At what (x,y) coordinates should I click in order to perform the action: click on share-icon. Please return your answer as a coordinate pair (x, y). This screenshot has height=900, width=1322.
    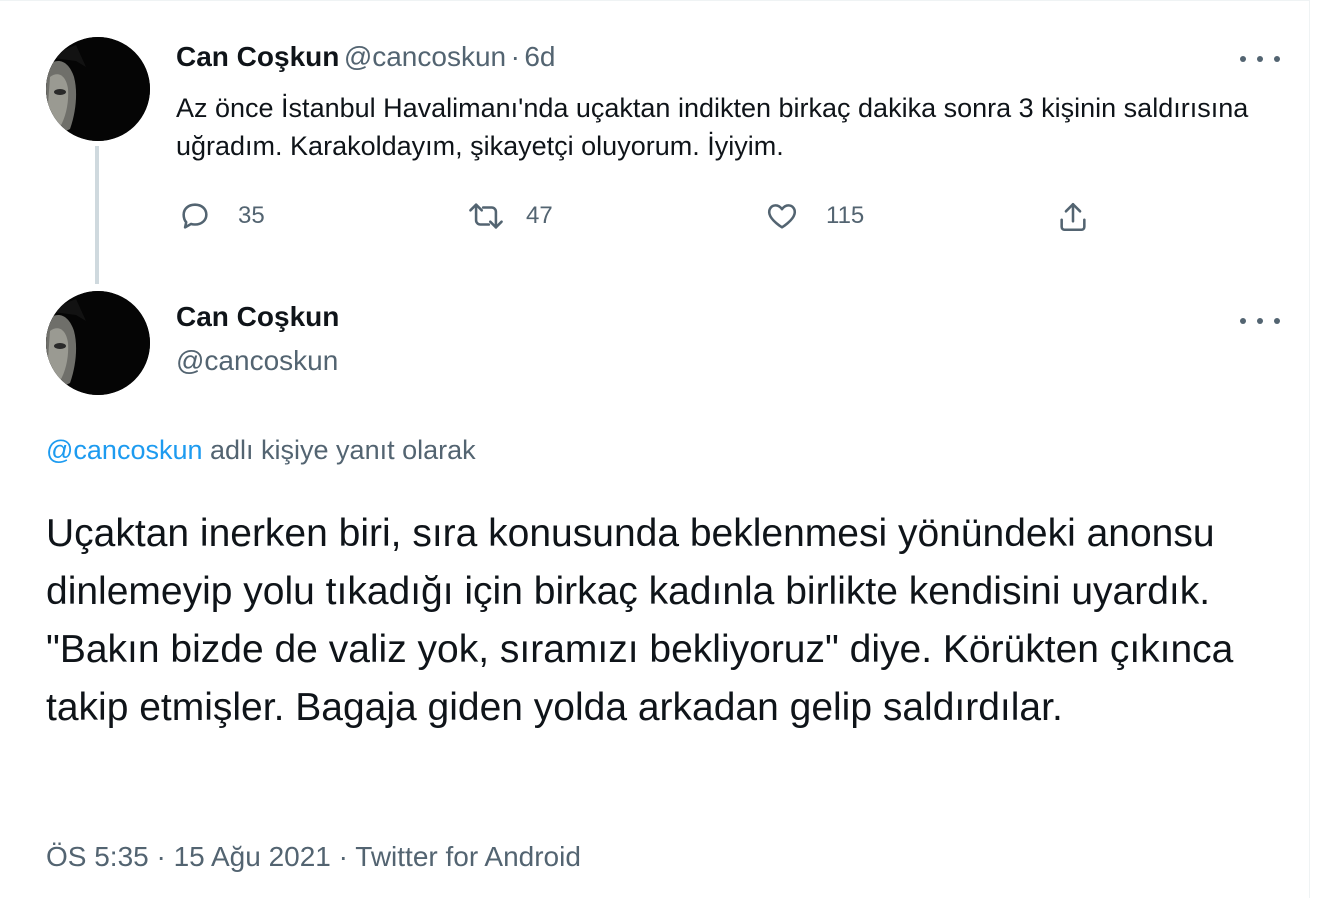
    Looking at the image, I should click on (1073, 217).